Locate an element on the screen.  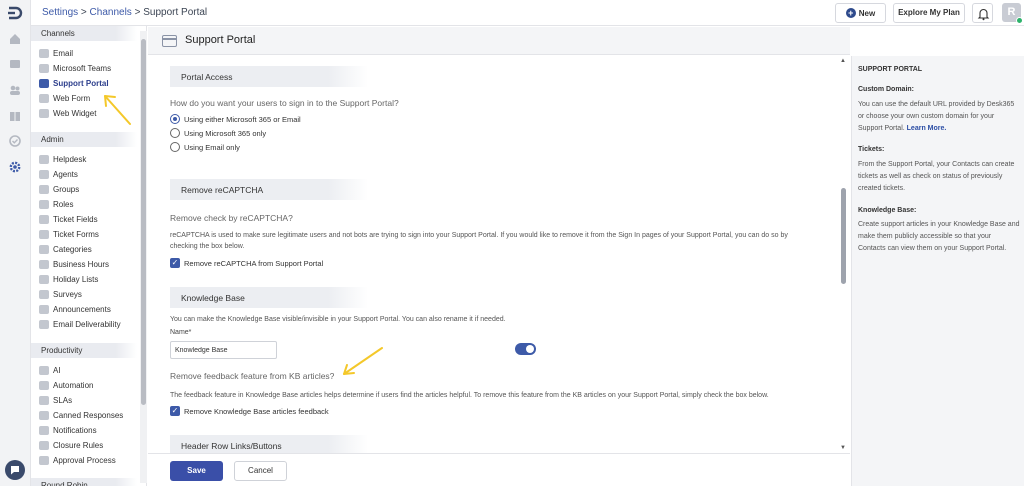
radio-email-only: Using Email only is located at coordinates (205, 147).